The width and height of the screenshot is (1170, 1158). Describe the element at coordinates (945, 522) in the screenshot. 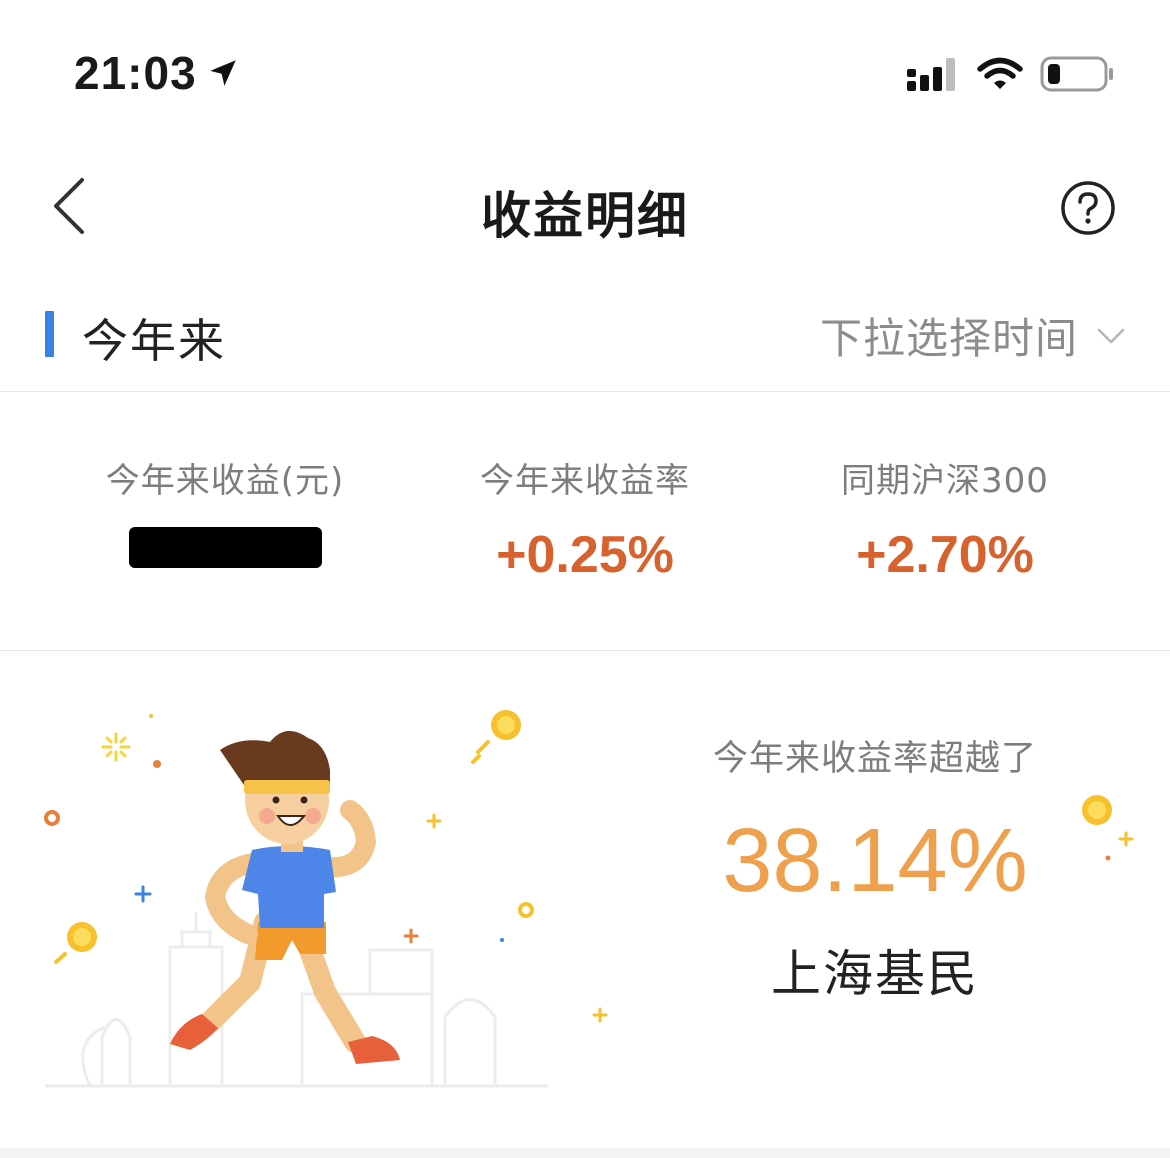

I see `stat-csi300-benchmark: 同期沪深300 +2.70%` at that location.